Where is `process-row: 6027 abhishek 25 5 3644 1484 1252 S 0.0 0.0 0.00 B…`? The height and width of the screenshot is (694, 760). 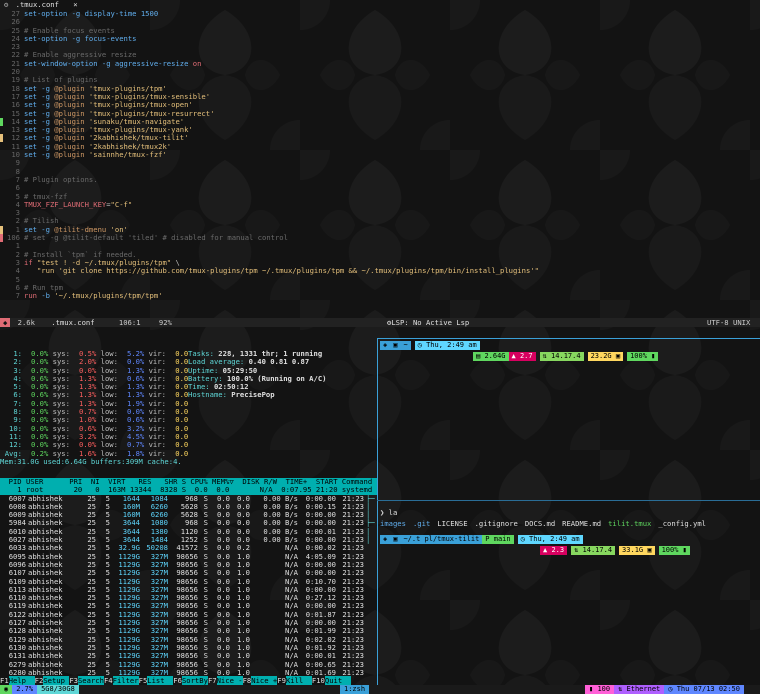 process-row: 6027 abhishek 25 5 3644 1484 1252 S 0.0 0.0 0.00 B… is located at coordinates (188, 540).